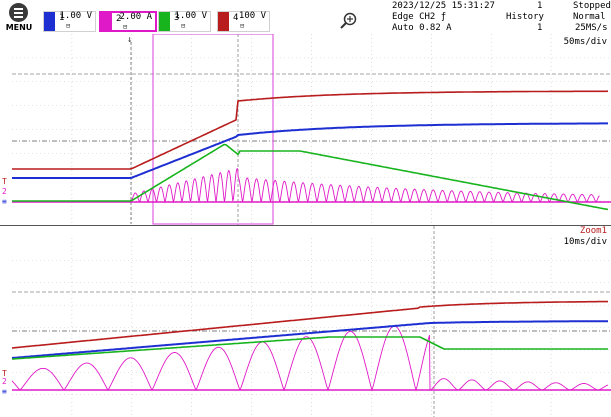  I want to click on acquisition-count: 1, so click(540, 6).